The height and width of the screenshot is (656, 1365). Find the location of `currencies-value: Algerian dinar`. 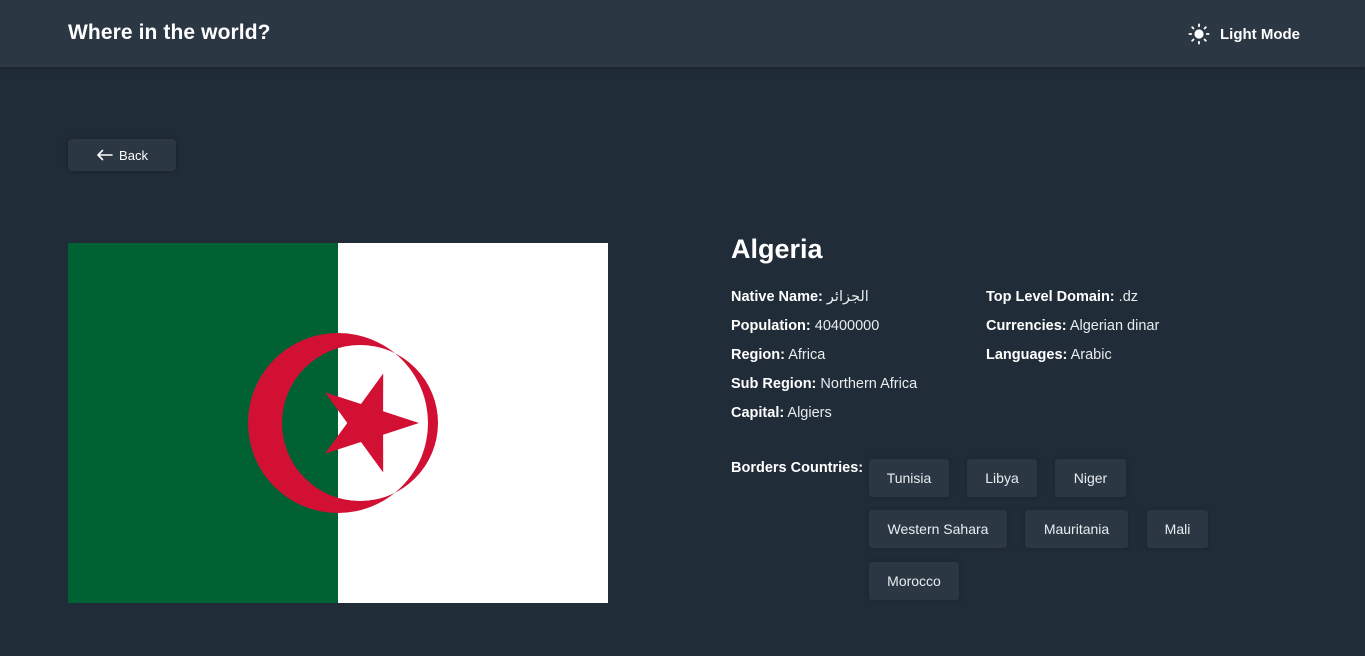

currencies-value: Algerian dinar is located at coordinates (1114, 326).